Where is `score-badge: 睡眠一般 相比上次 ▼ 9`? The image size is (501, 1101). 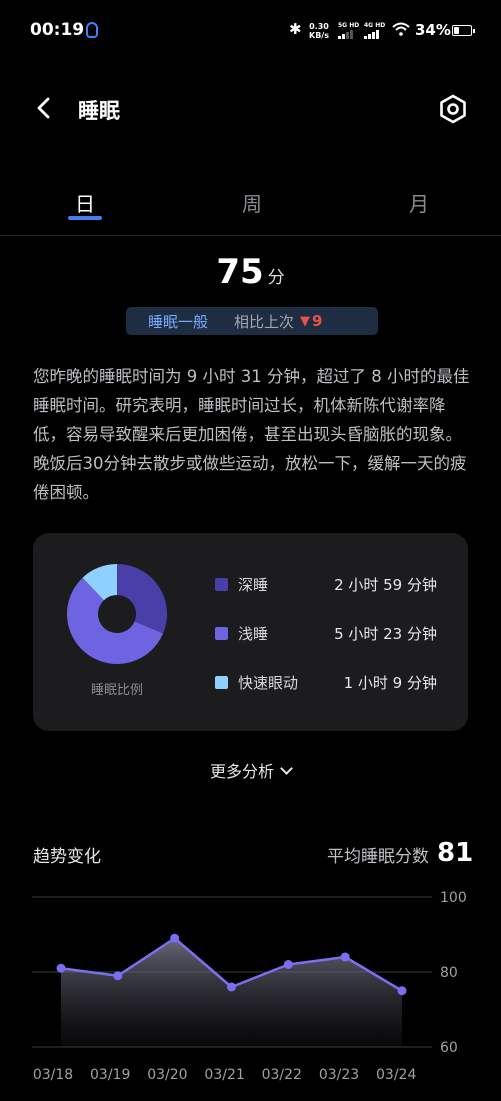
score-badge: 睡眠一般 相比上次 ▼ 9 is located at coordinates (252, 321).